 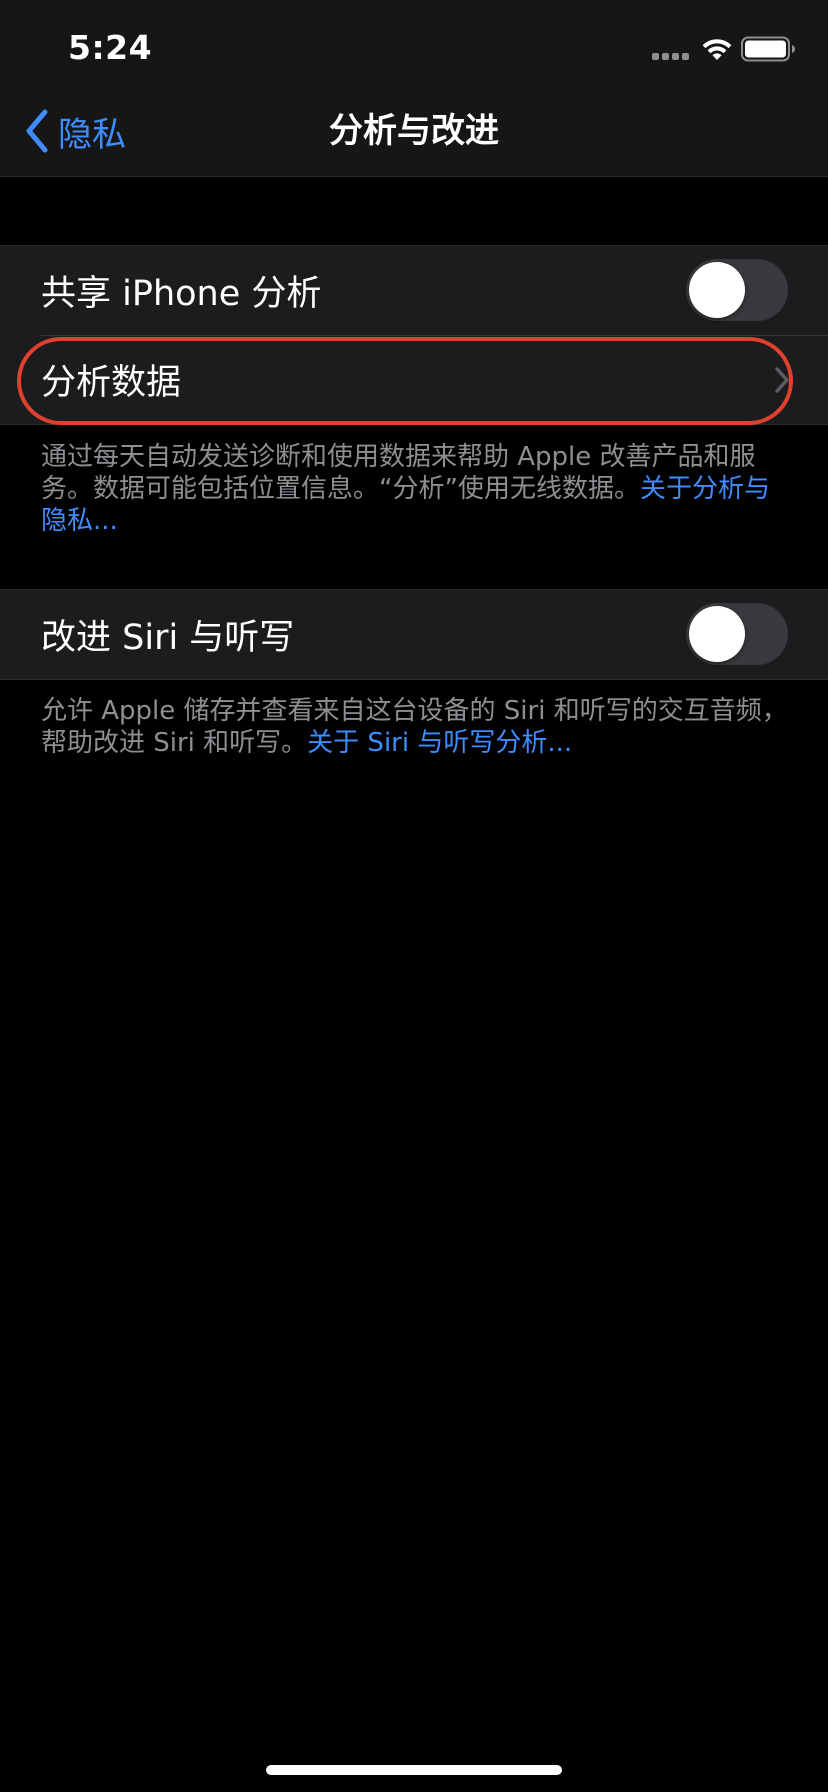 What do you see at coordinates (414, 1770) in the screenshot?
I see `home-indicator` at bounding box center [414, 1770].